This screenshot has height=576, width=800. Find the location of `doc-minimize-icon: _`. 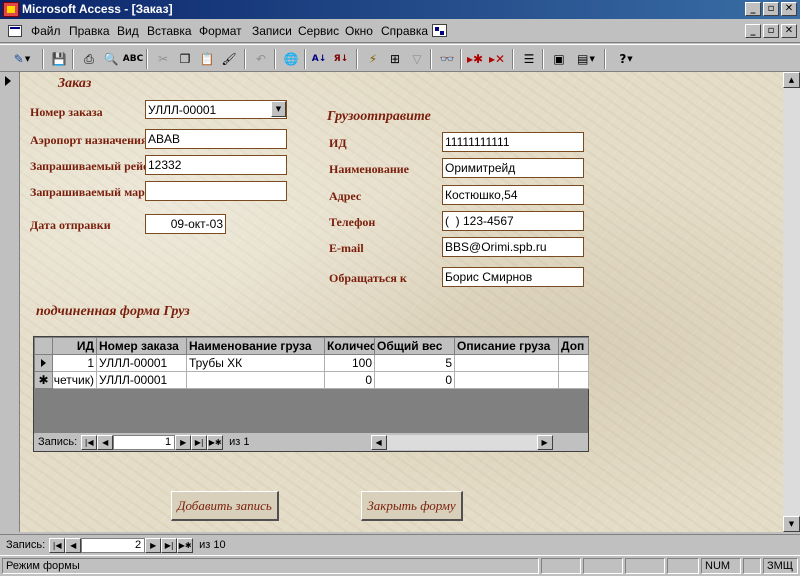

doc-minimize-icon: _ is located at coordinates (753, 31).